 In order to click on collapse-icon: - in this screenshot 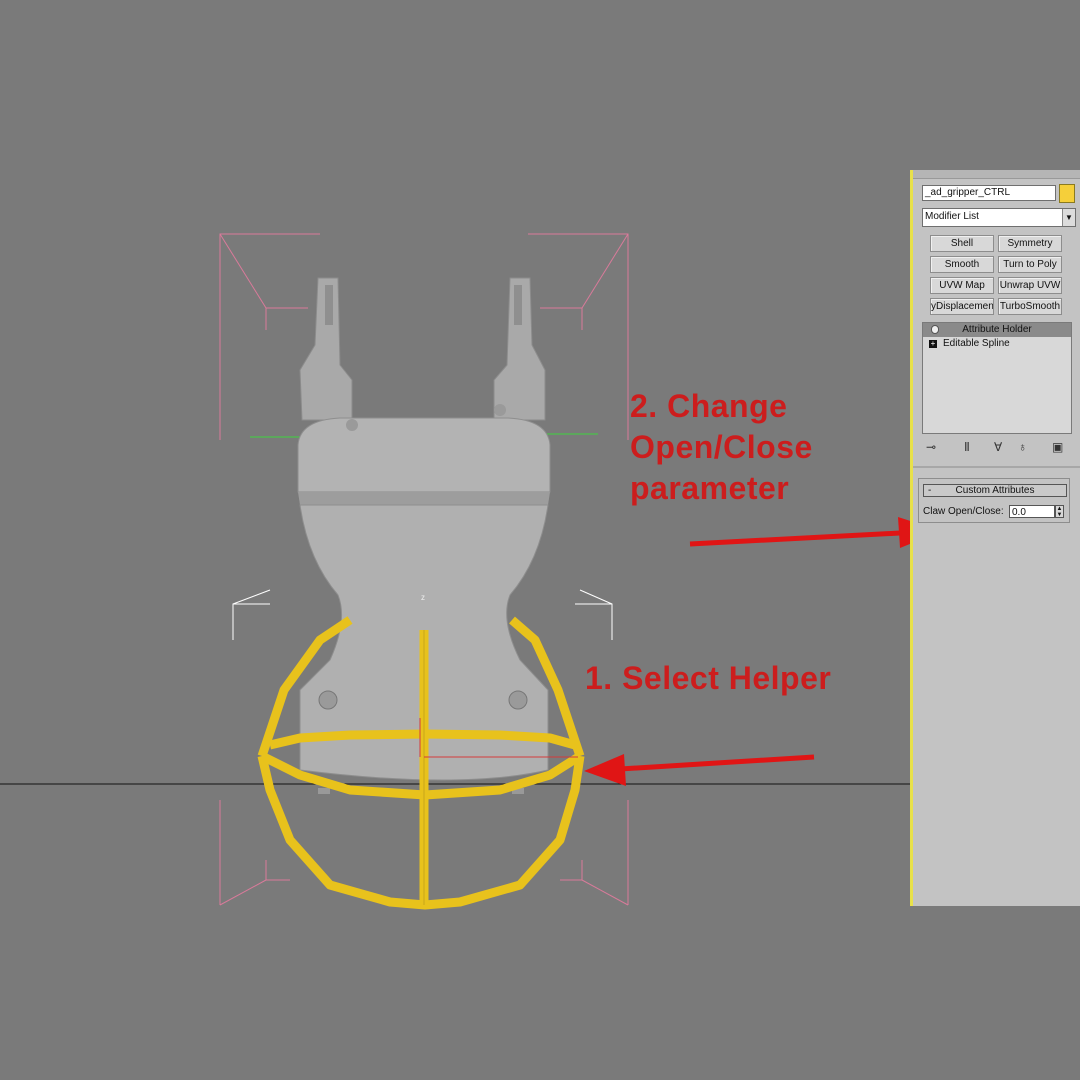, I will do `click(929, 490)`.